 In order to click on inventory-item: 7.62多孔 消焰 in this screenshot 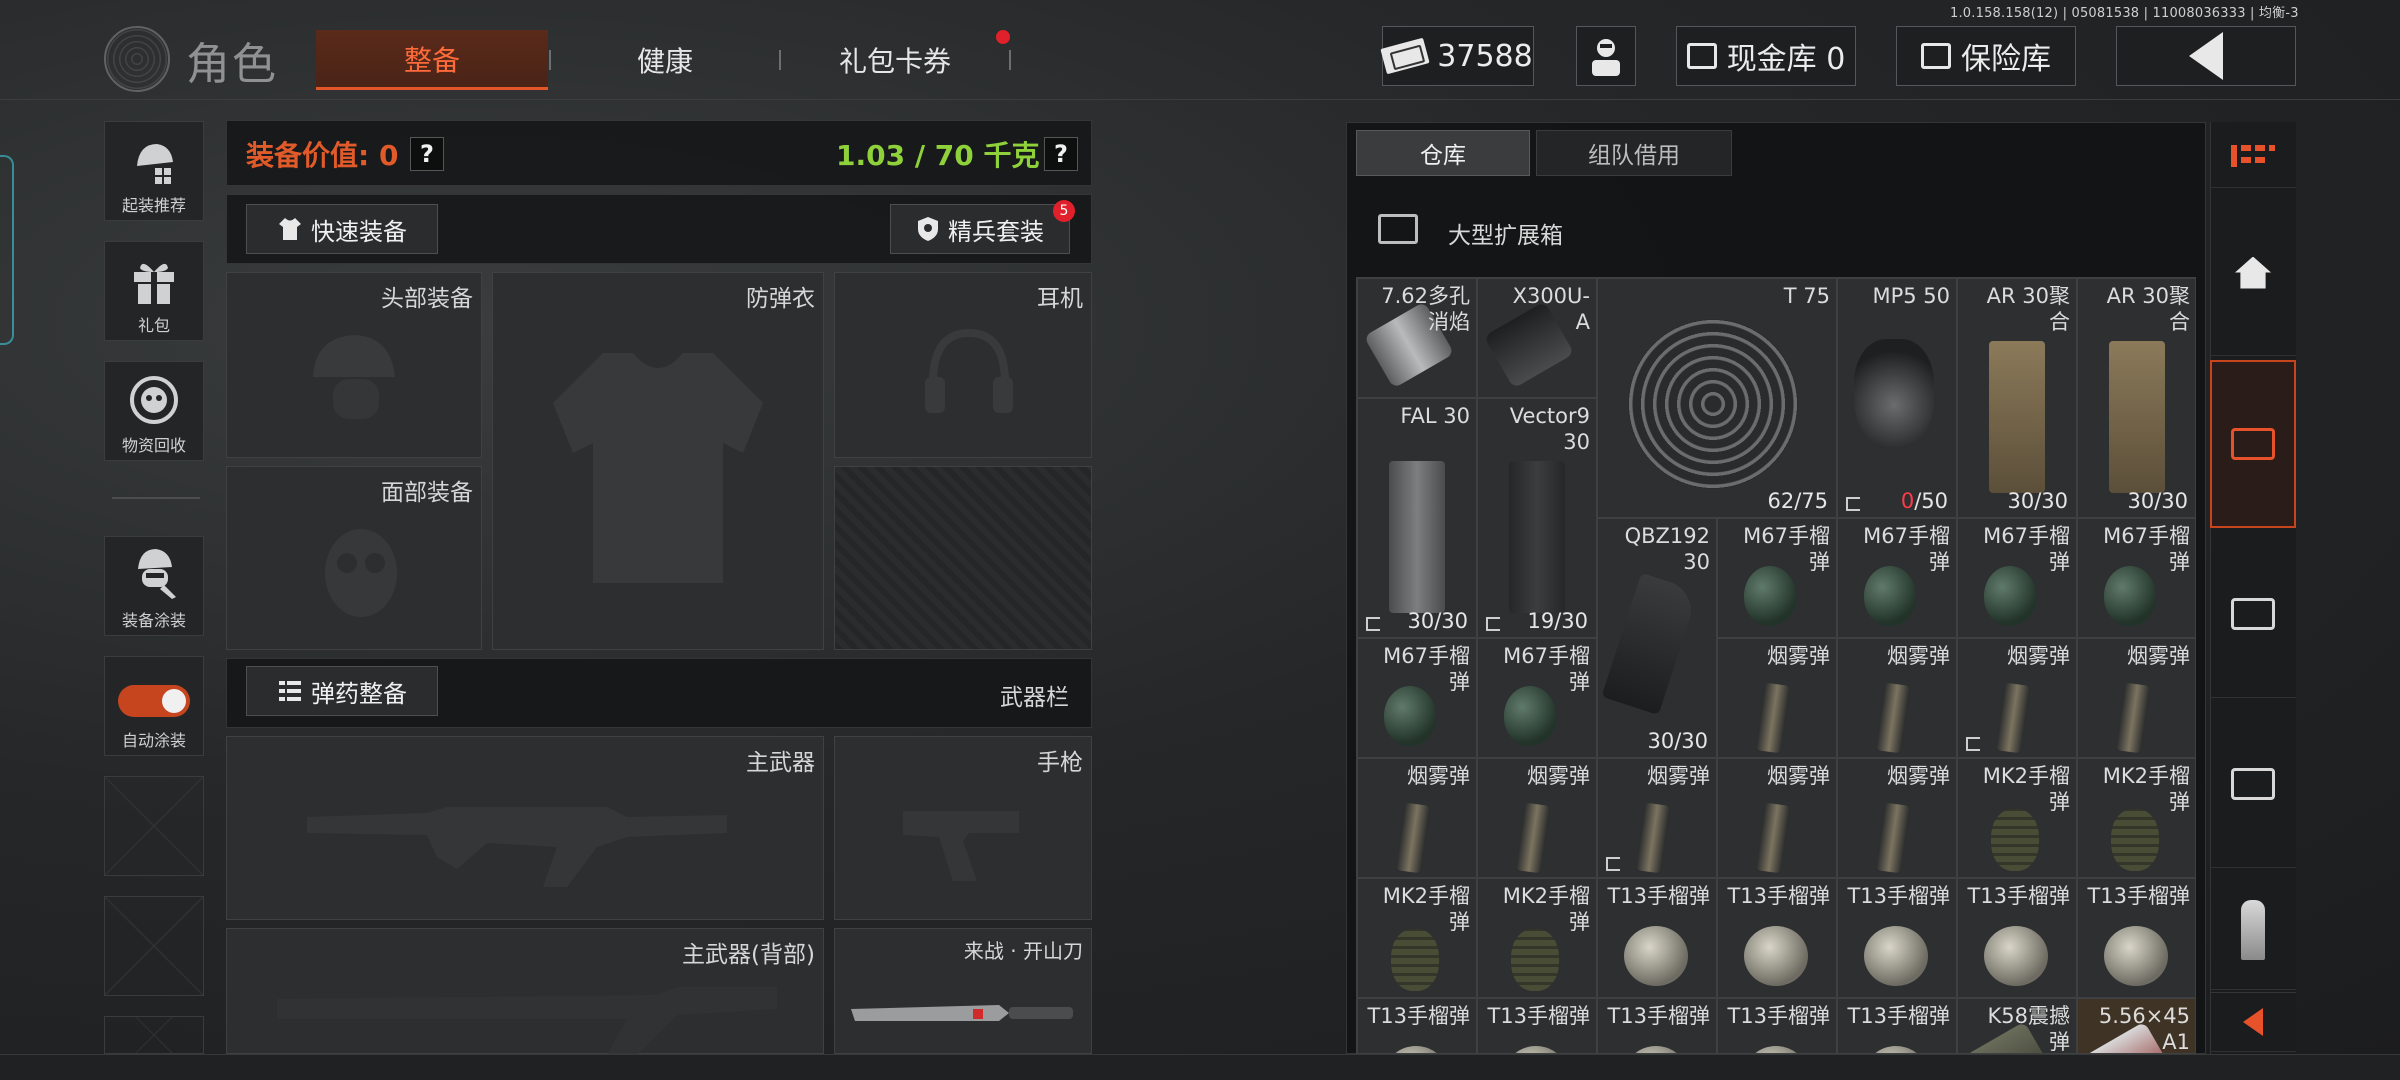, I will do `click(1417, 338)`.